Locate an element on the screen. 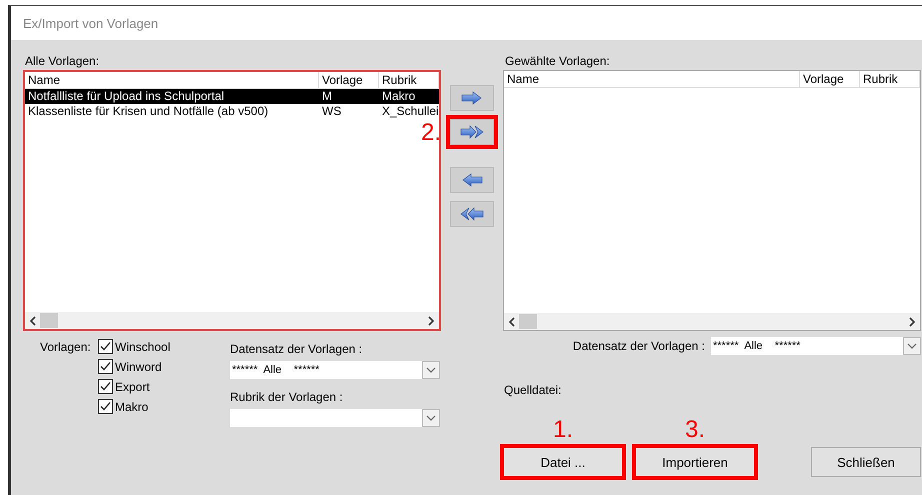 The height and width of the screenshot is (495, 922). row-cell-text: Makro is located at coordinates (398, 96).